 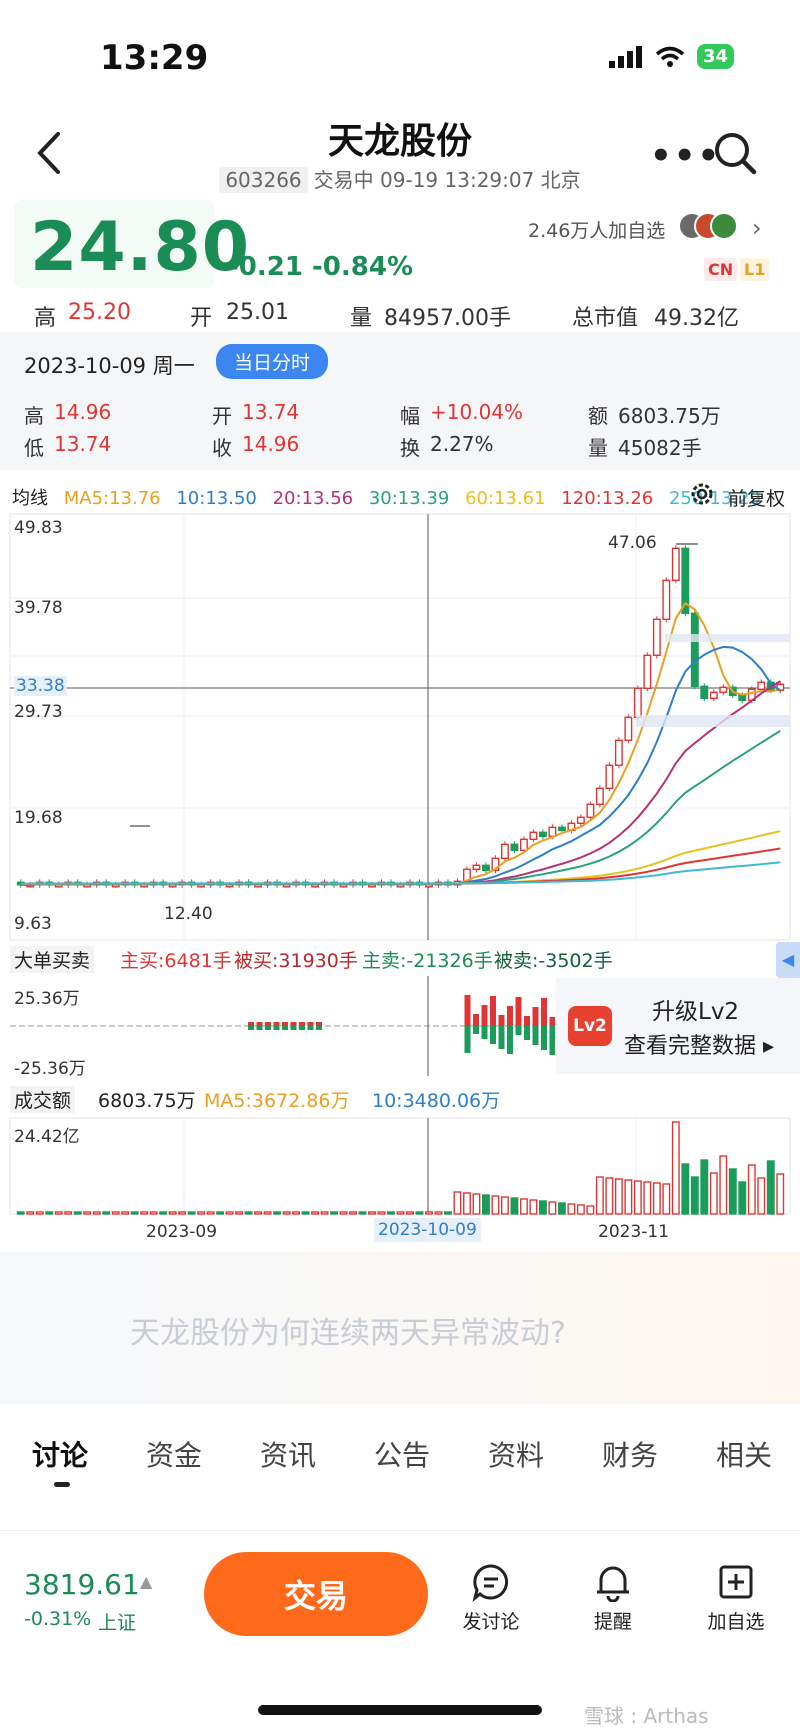 I want to click on tab-announcements: 公告, so click(x=402, y=1454).